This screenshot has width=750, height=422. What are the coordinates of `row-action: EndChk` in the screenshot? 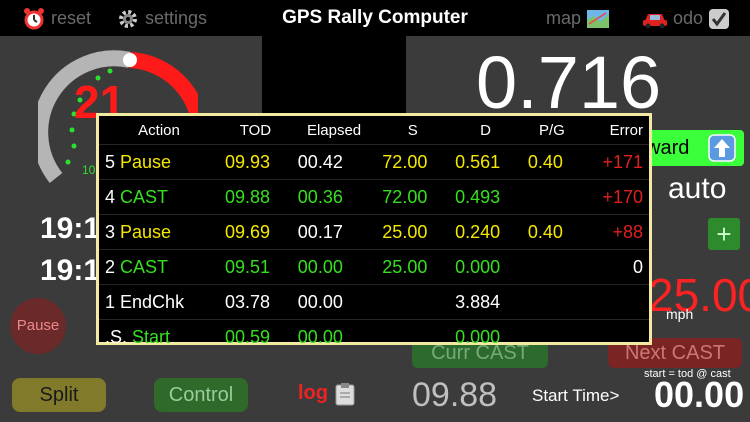 It's located at (152, 301).